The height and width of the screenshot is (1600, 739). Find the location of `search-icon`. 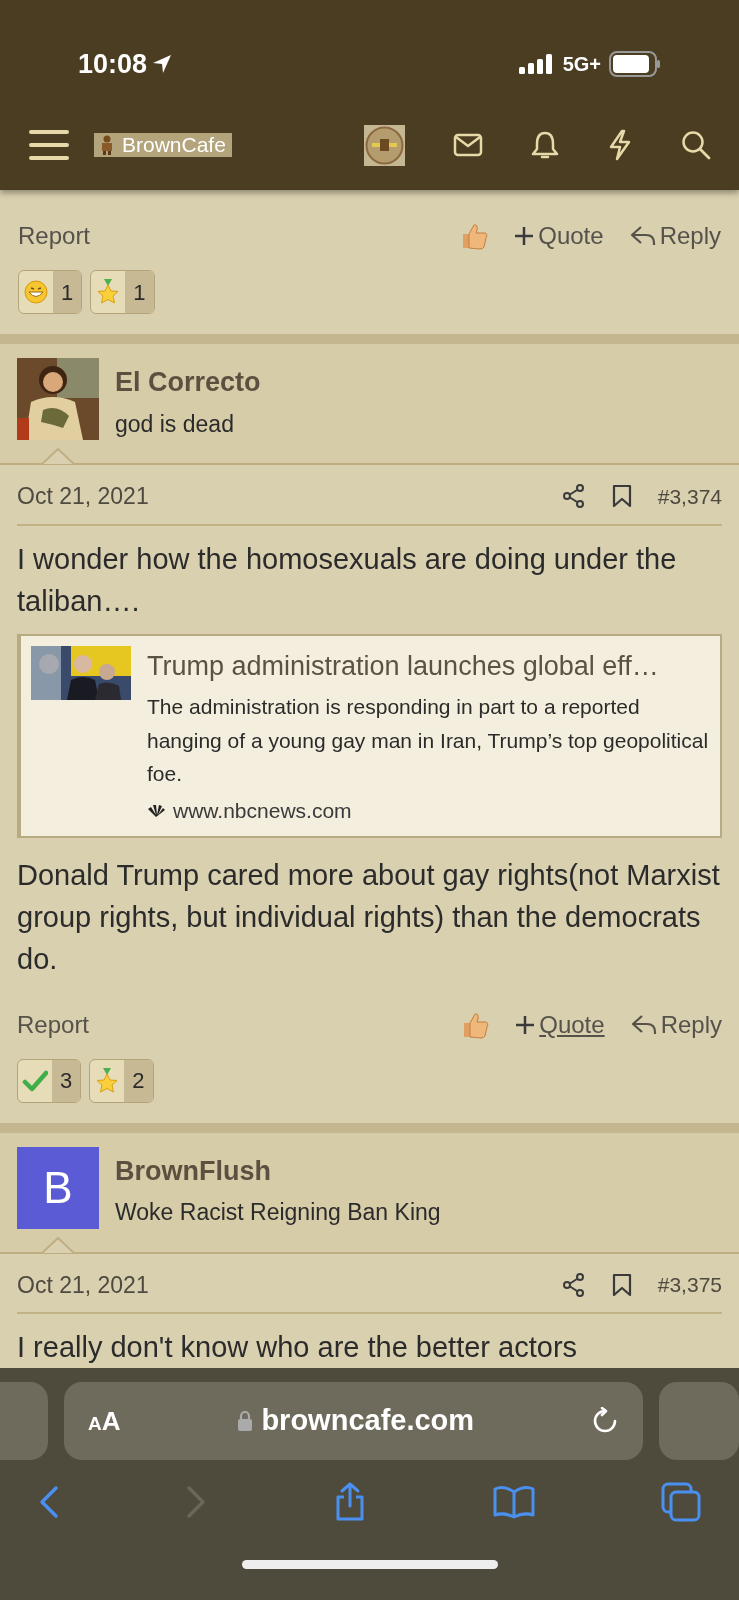

search-icon is located at coordinates (696, 145).